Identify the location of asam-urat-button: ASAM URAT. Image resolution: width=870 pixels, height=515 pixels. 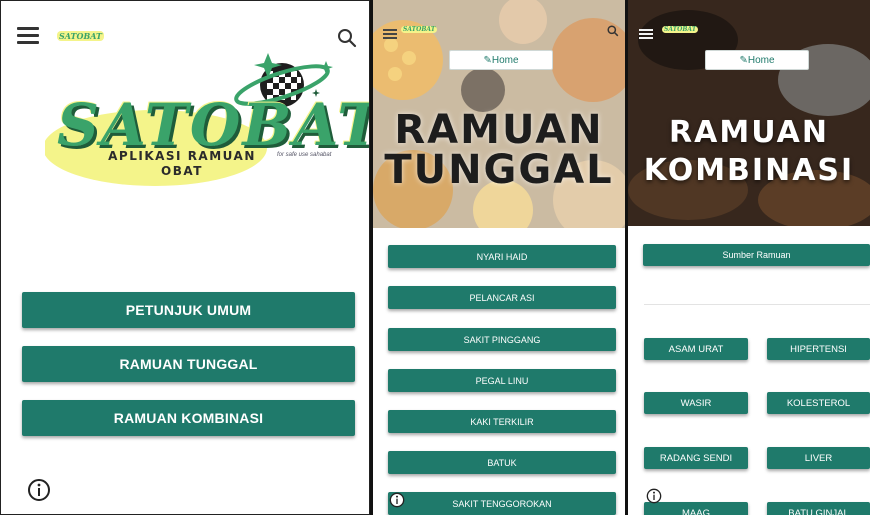
(696, 349).